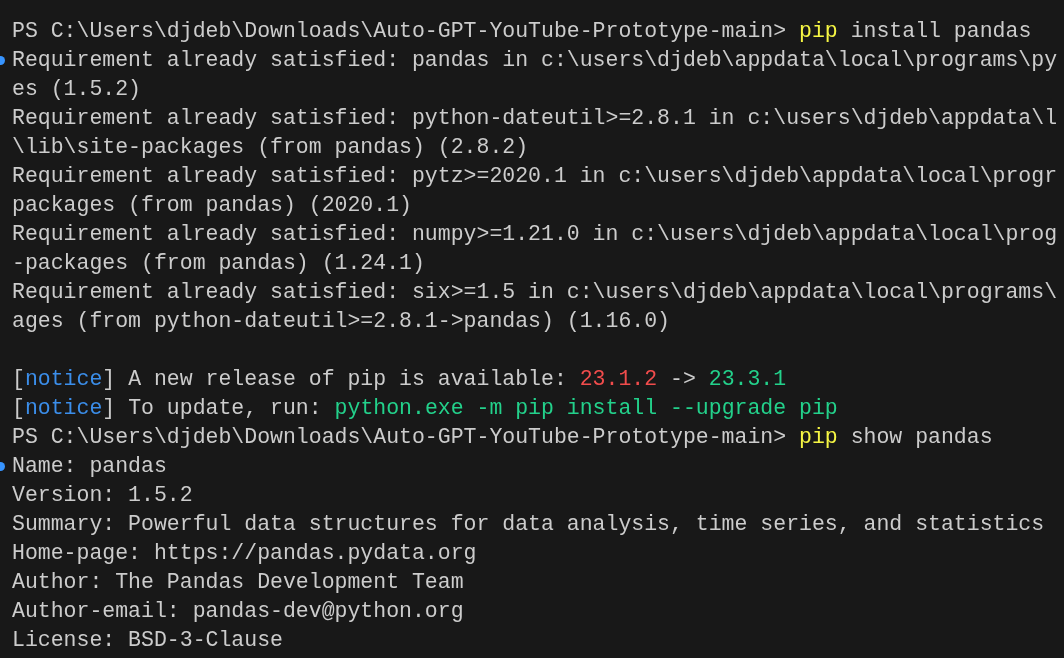 This screenshot has width=1064, height=658. Describe the element at coordinates (89, 466) in the screenshot. I see `terminal-line: Name: pandas` at that location.